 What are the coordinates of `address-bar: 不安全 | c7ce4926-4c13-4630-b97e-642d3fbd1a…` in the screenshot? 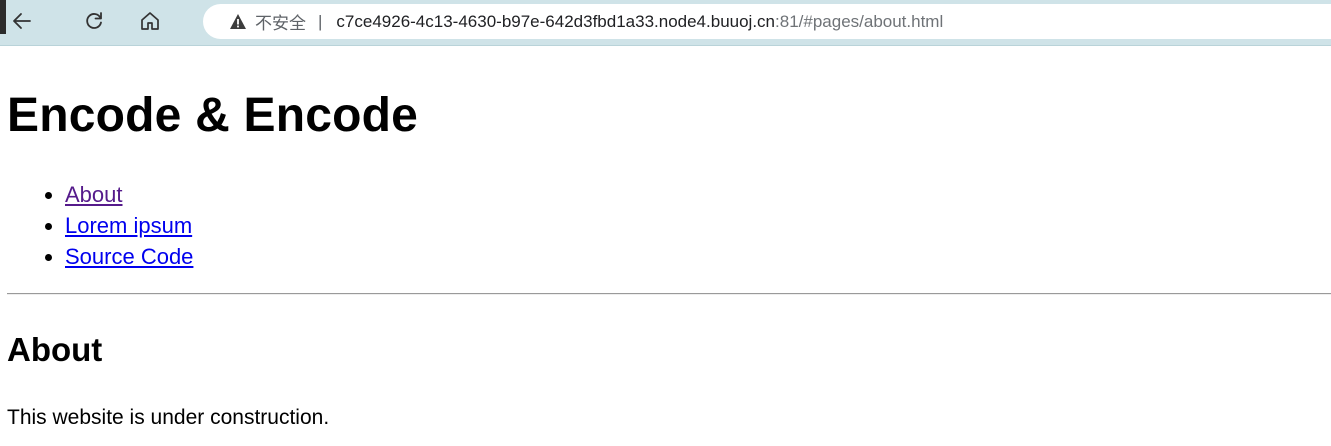 It's located at (767, 21).